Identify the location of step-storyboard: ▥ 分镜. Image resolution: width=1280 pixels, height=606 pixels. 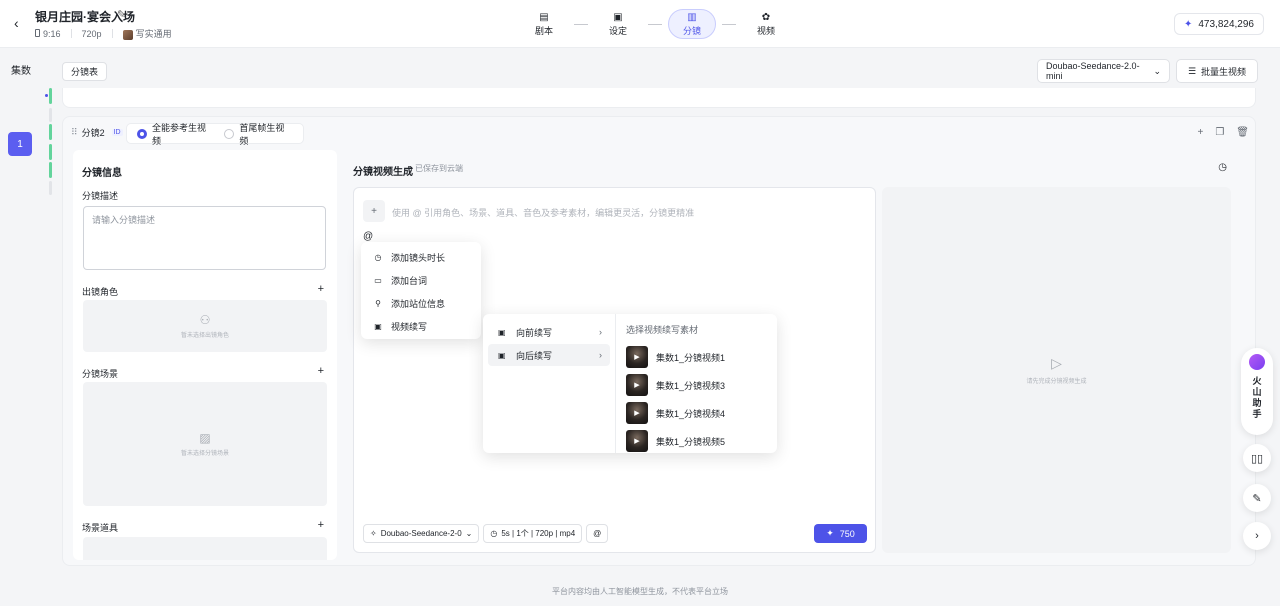
(692, 24).